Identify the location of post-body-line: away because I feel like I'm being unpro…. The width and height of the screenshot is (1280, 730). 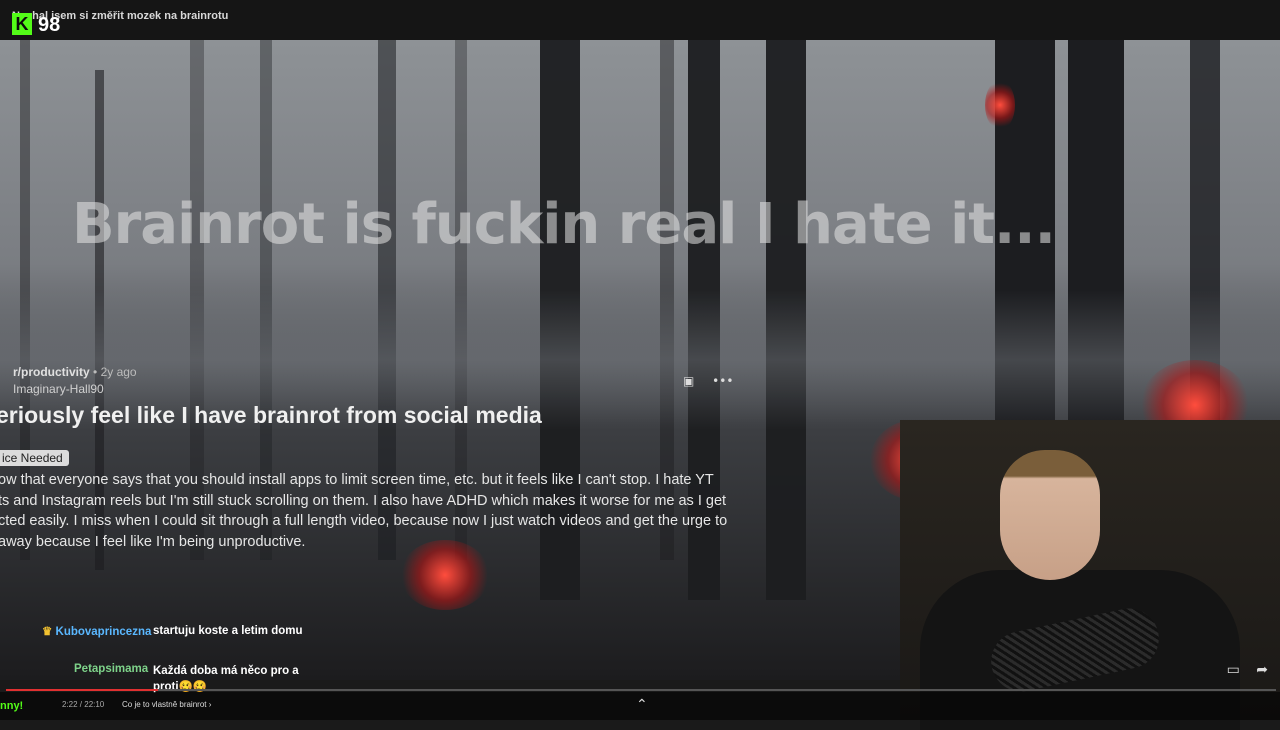
(153, 541).